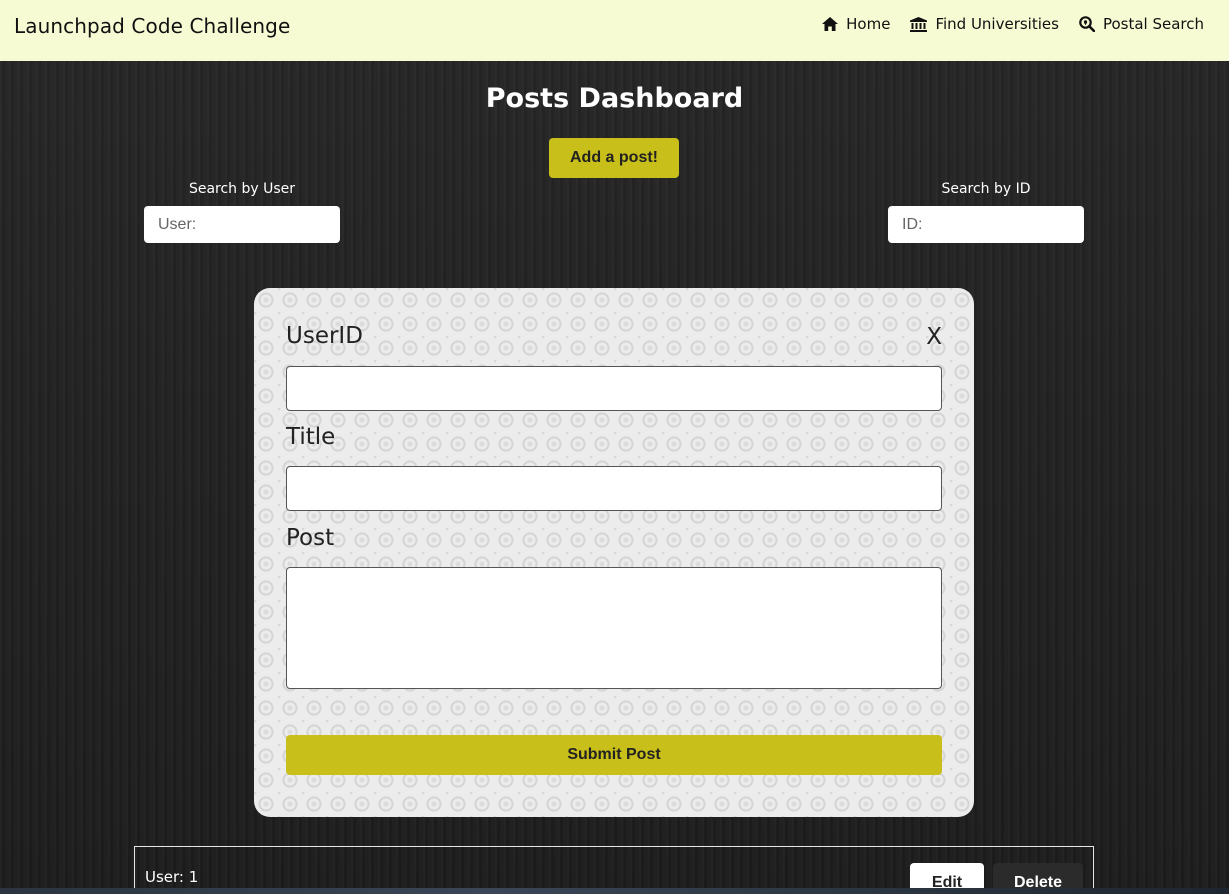 This screenshot has height=894, width=1229. What do you see at coordinates (172, 877) in the screenshot?
I see `post-user-text: User: 1` at bounding box center [172, 877].